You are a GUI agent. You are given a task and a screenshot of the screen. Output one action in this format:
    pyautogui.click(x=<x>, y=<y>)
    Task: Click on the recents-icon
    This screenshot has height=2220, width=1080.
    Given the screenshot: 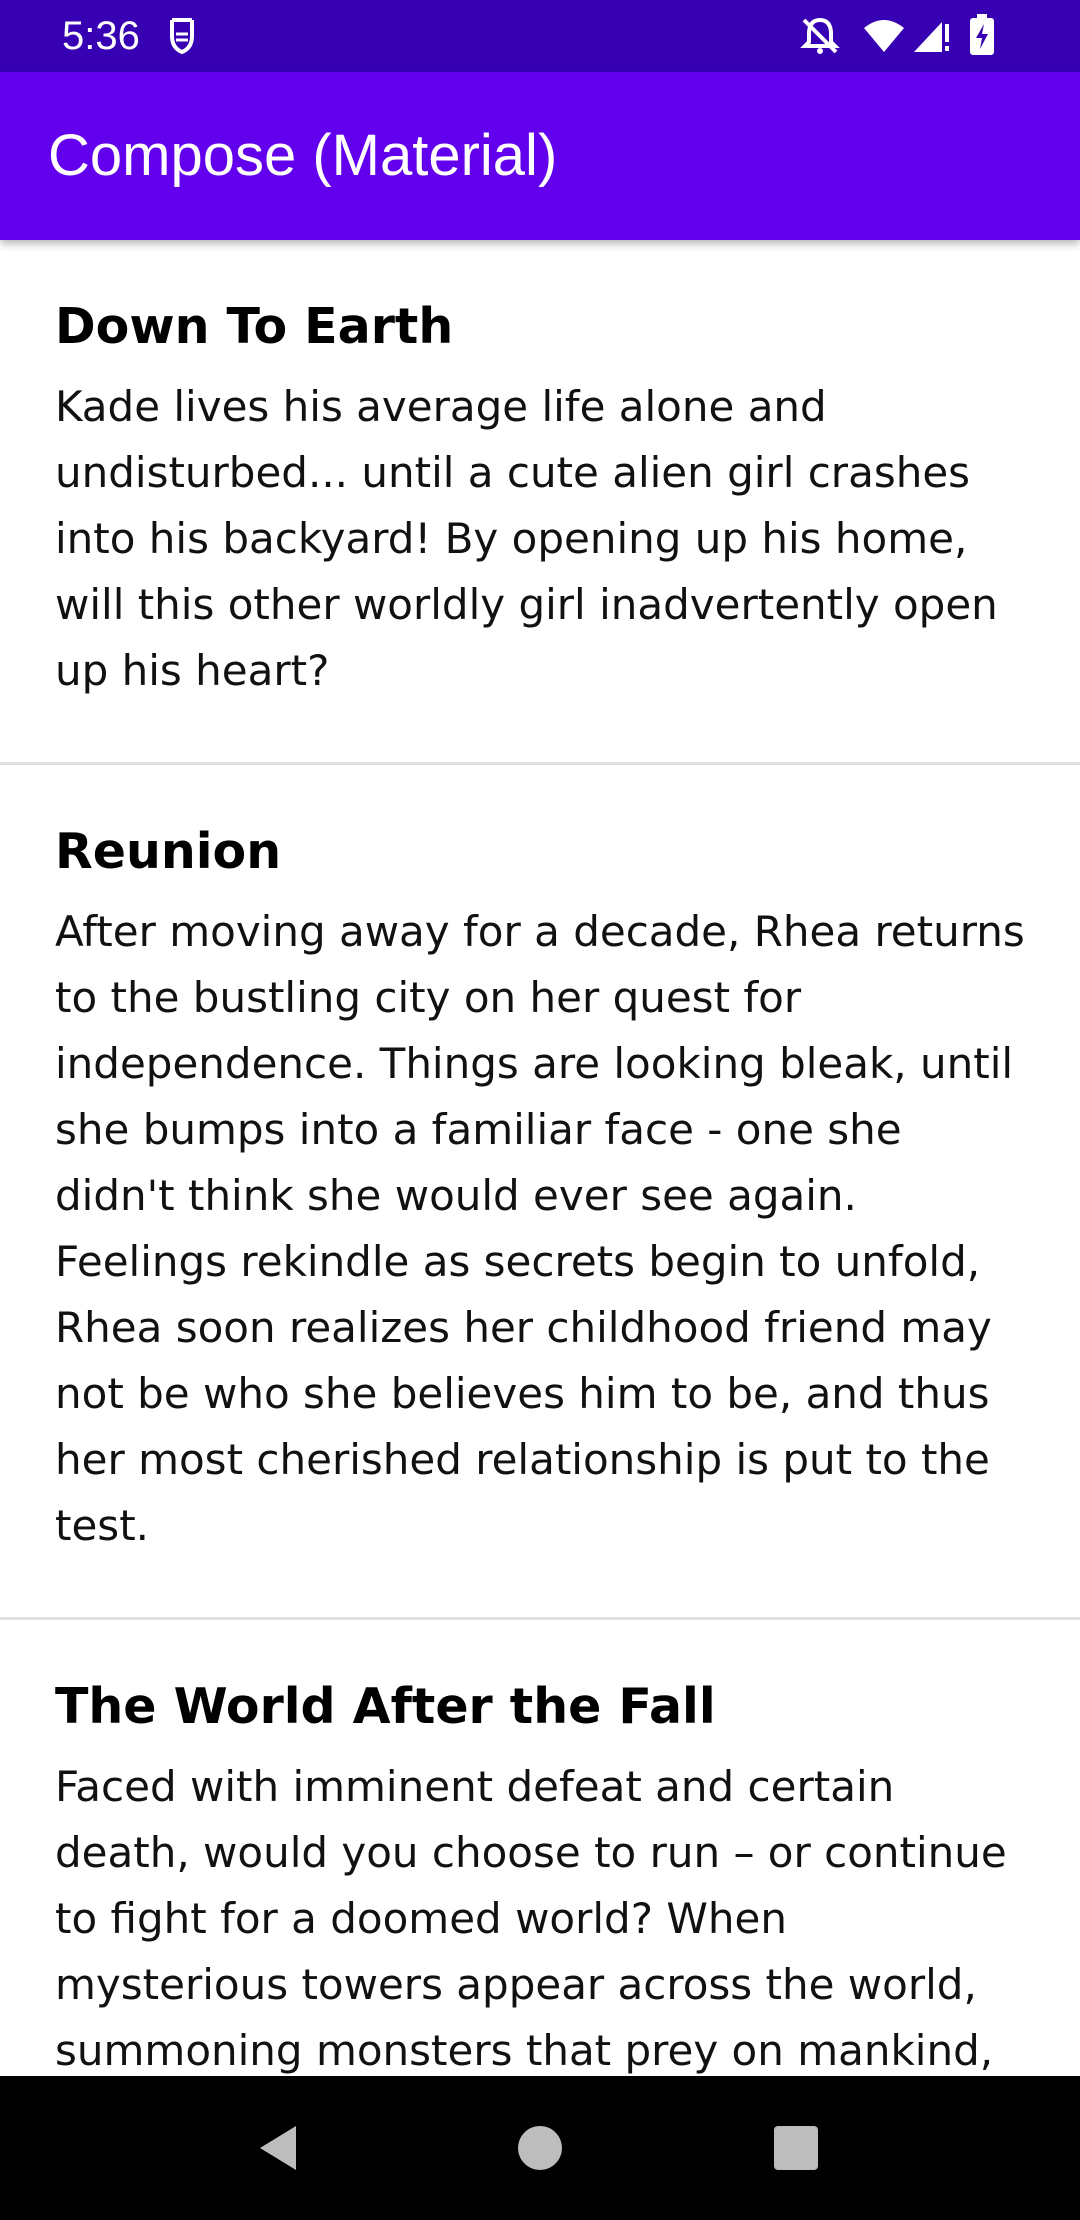 What is the action you would take?
    pyautogui.click(x=796, y=2148)
    